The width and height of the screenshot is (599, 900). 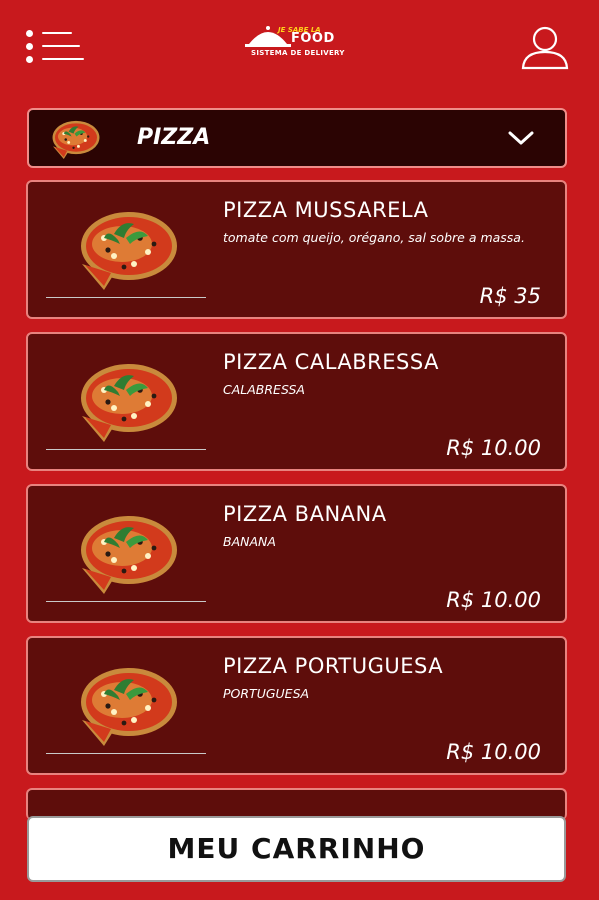 What do you see at coordinates (333, 666) in the screenshot?
I see `product-name: PIZZA PORTUGUESA` at bounding box center [333, 666].